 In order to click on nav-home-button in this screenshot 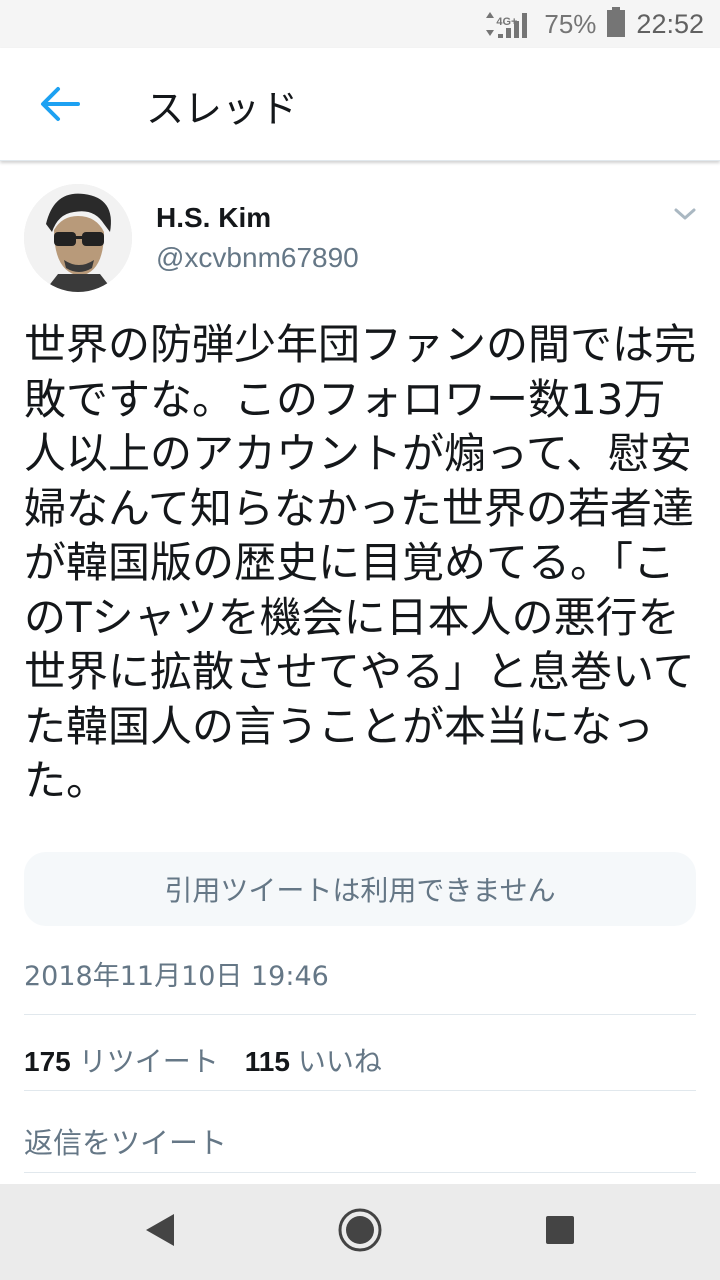, I will do `click(360, 1232)`.